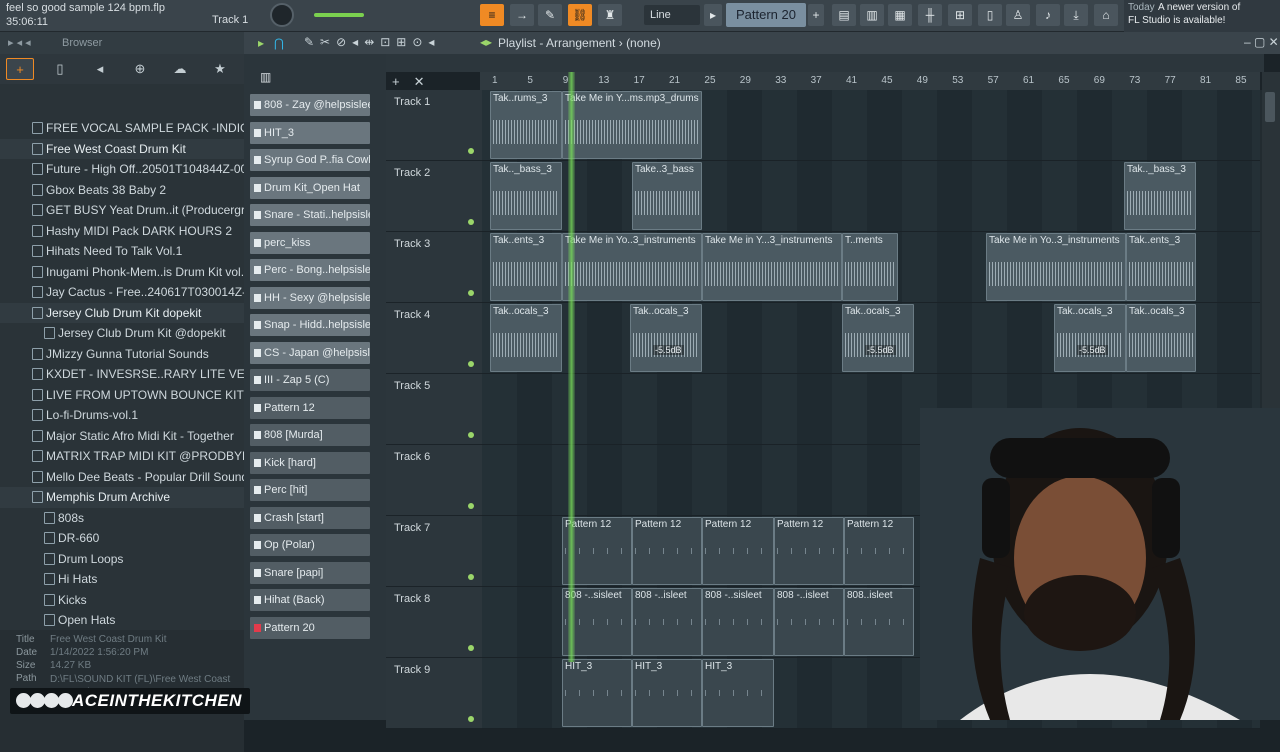  Describe the element at coordinates (220, 69) in the screenshot. I see `favorites-tab-icon: ★` at that location.